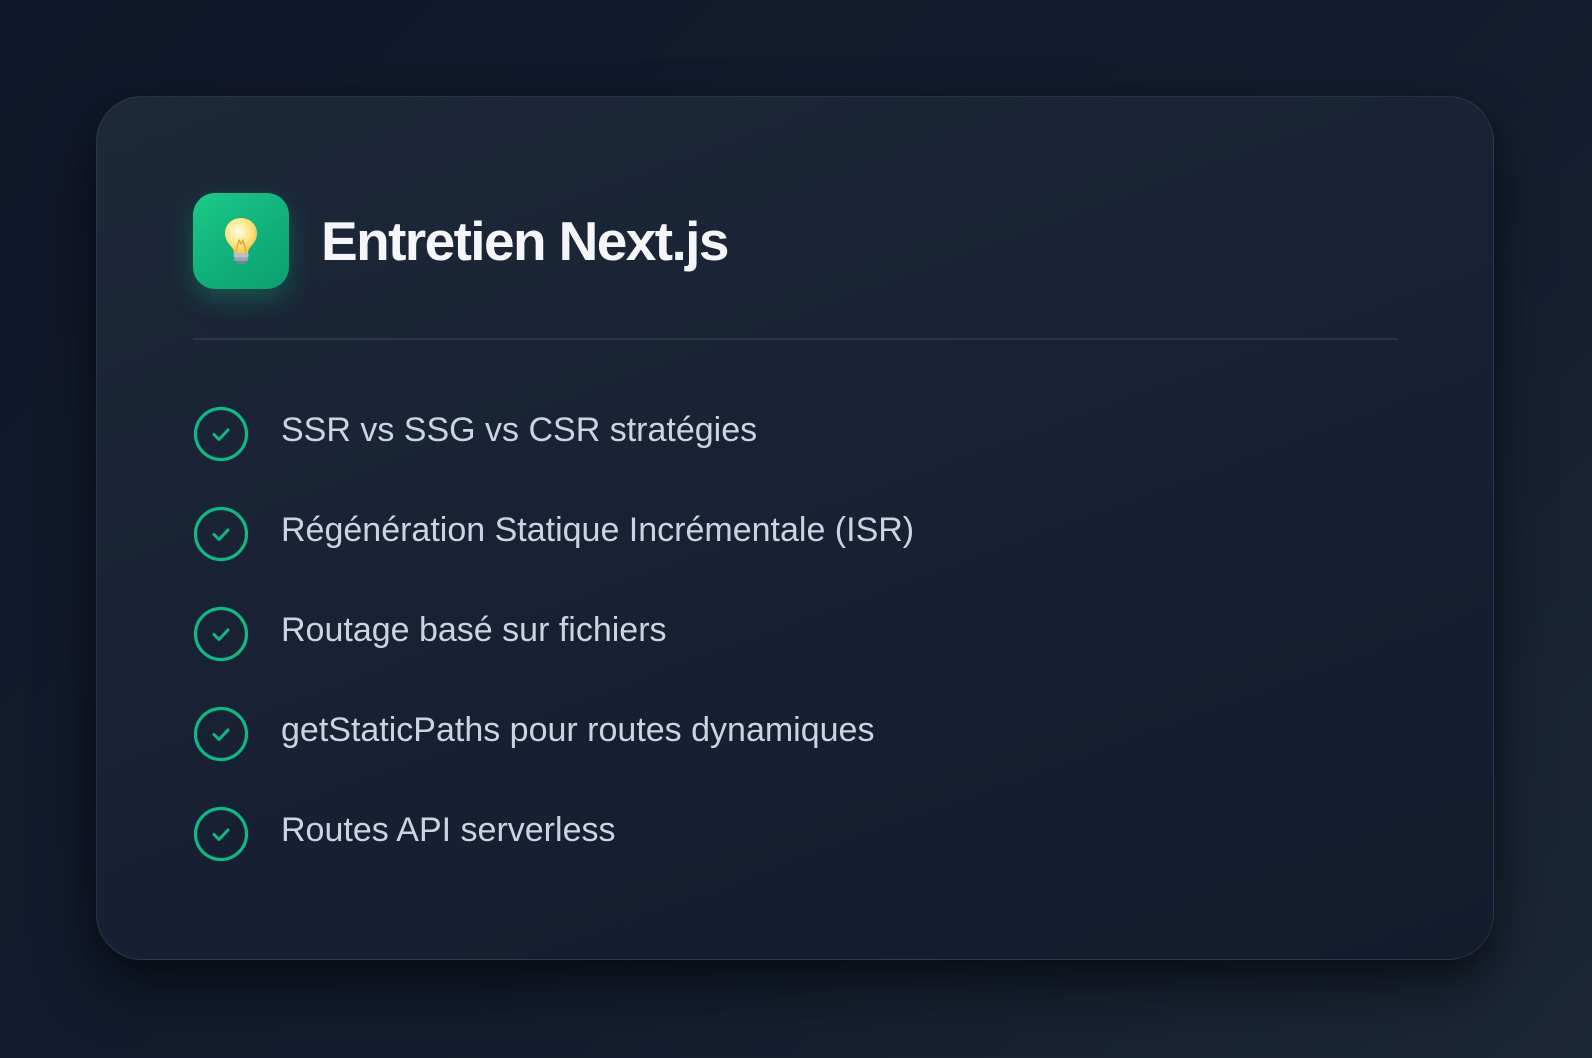 This screenshot has width=1592, height=1058. What do you see at coordinates (578, 730) in the screenshot?
I see `list-item-label: getStaticPaths pour routes dynamiques` at bounding box center [578, 730].